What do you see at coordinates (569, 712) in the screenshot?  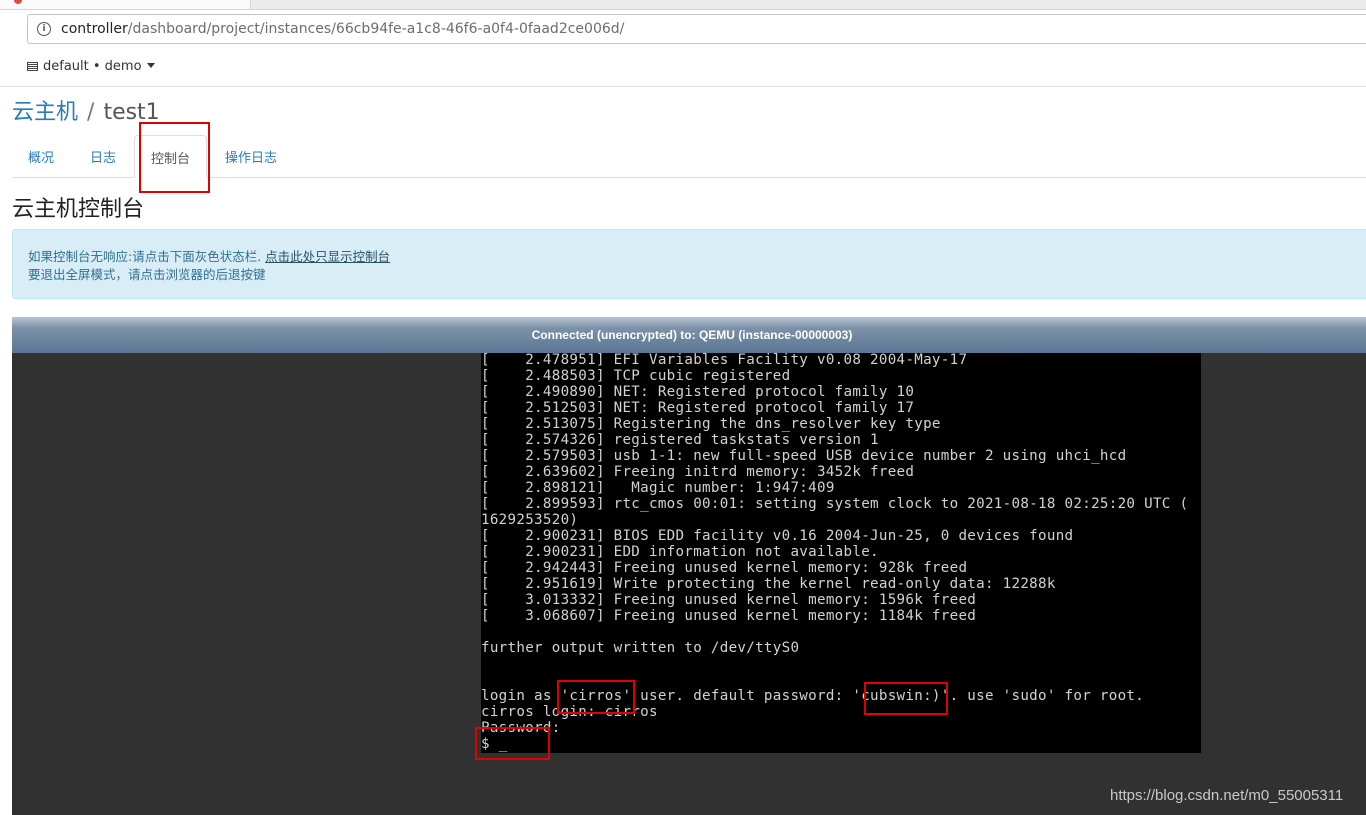 I see `terminal-line: cirros login: cirros` at bounding box center [569, 712].